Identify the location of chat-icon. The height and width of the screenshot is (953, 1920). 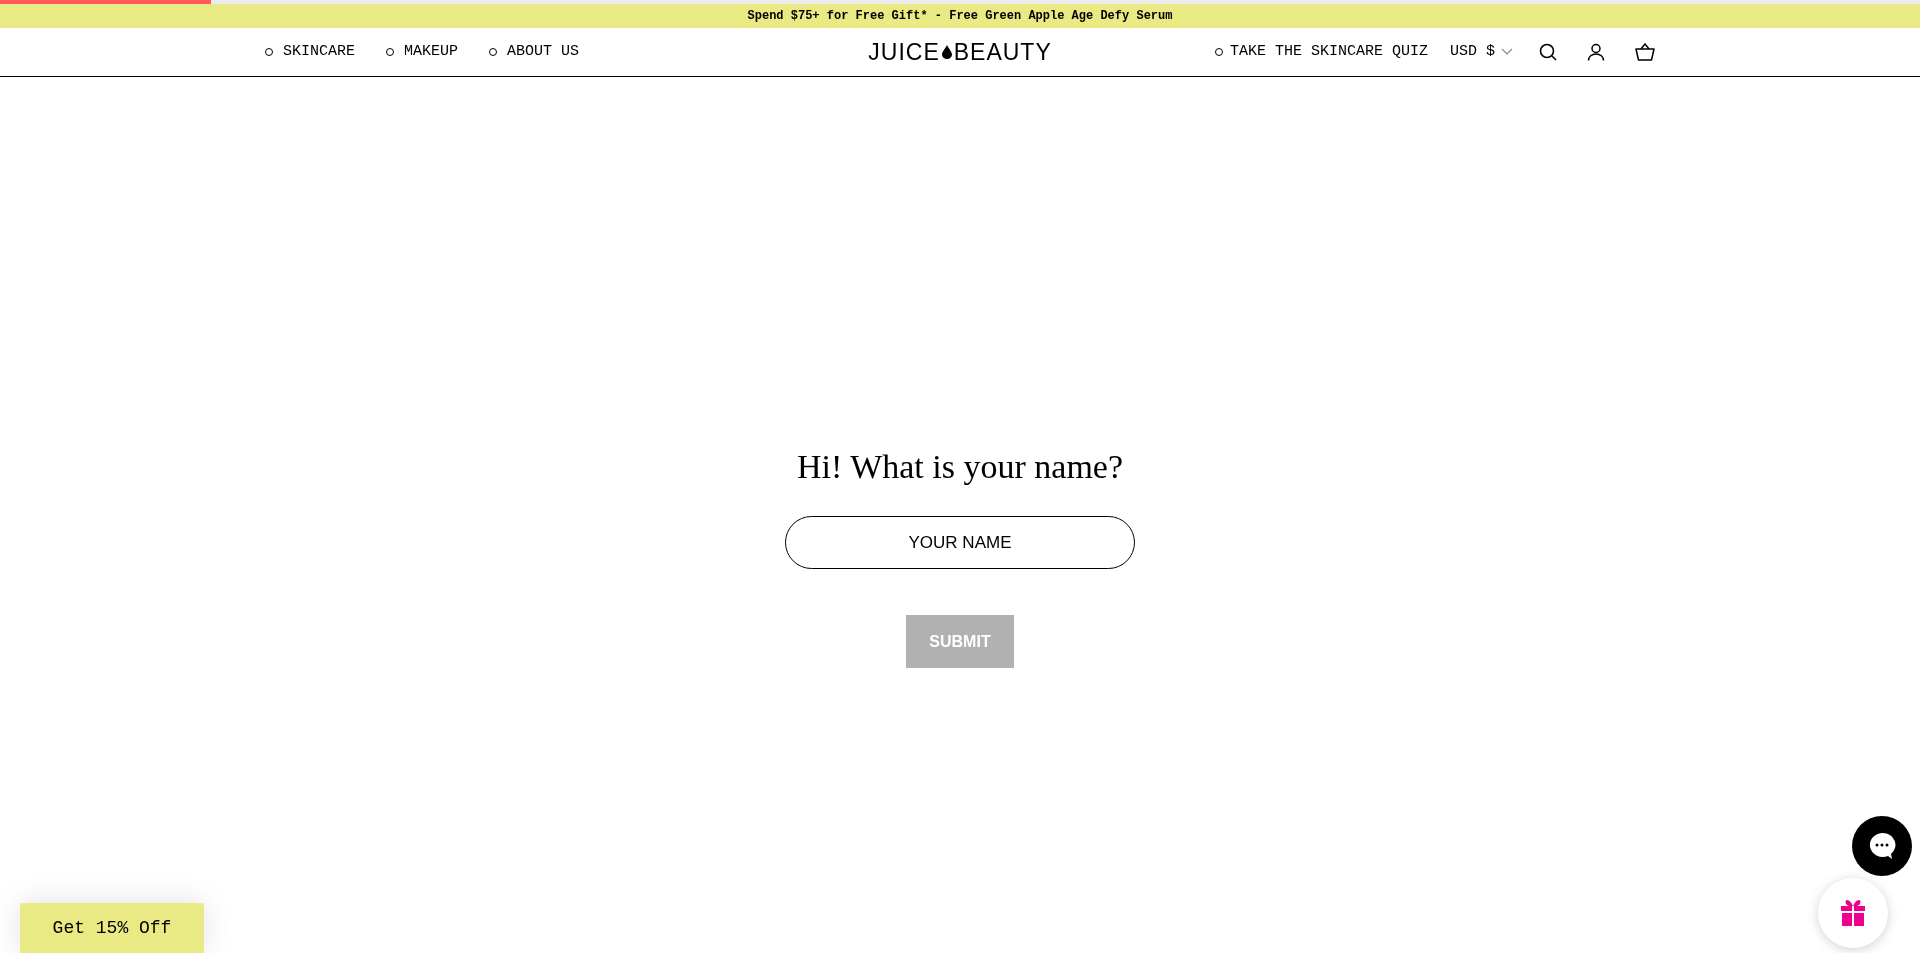
(1882, 846).